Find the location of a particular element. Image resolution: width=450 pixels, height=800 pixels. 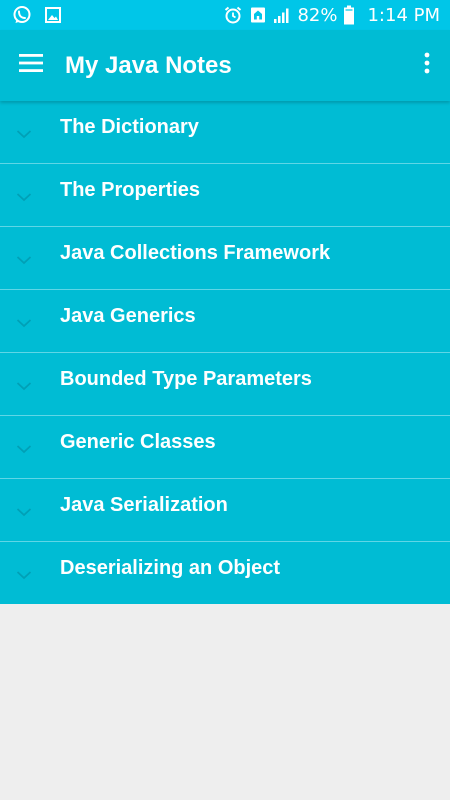

list-item-label: The Properties is located at coordinates (130, 190).